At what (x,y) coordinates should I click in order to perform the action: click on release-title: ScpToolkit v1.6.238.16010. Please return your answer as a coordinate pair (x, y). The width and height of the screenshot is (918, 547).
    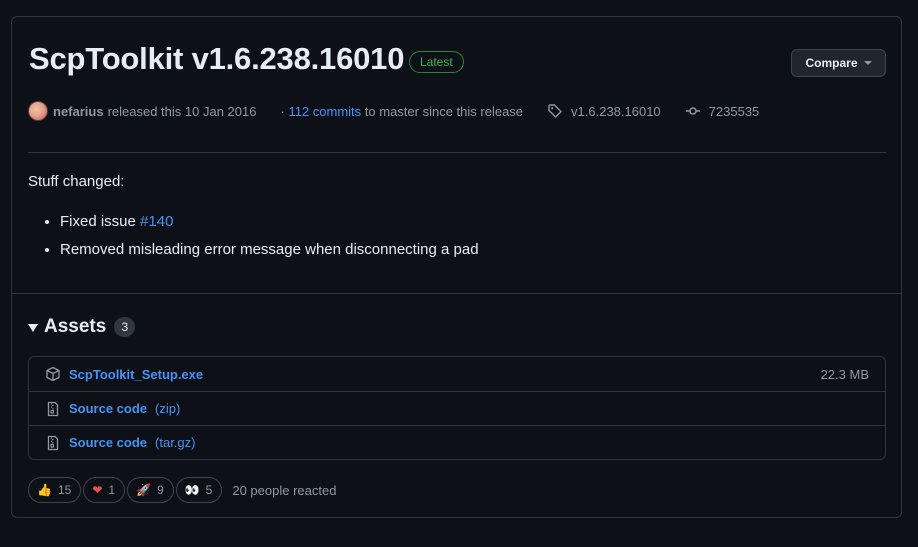
    Looking at the image, I should click on (216, 59).